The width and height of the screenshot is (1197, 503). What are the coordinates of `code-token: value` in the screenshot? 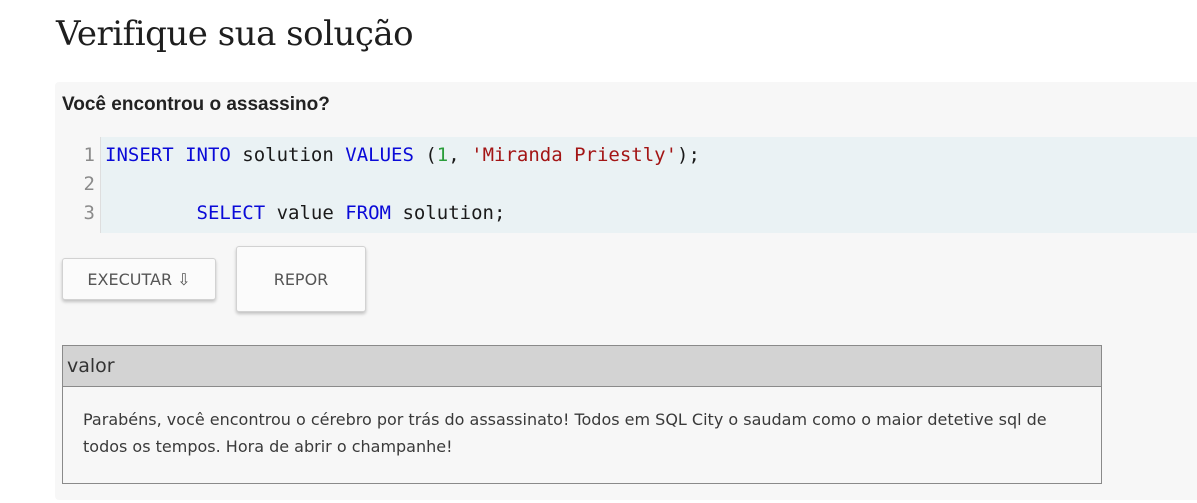 It's located at (305, 213).